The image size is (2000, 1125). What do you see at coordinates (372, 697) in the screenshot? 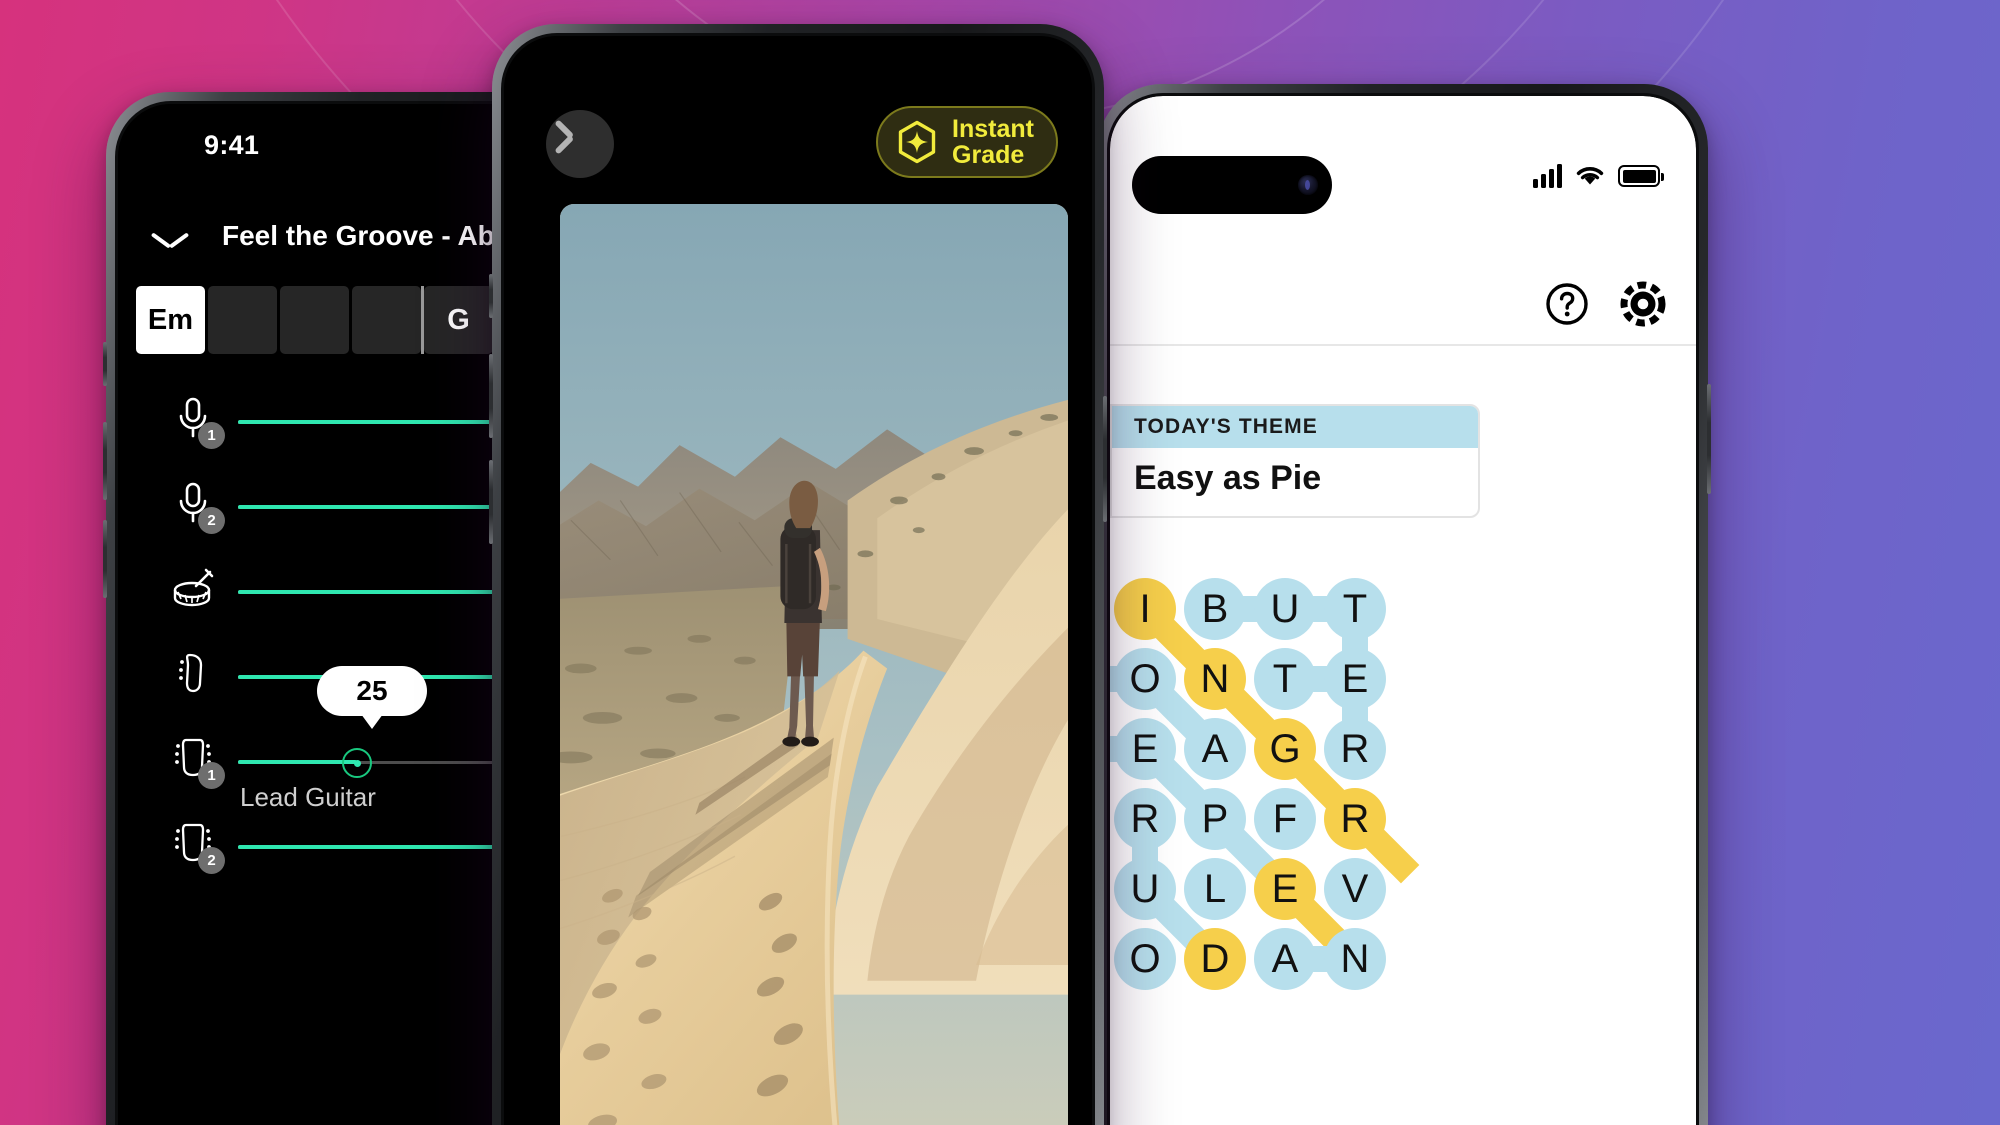
I see `slider-value-tooltip: 25` at bounding box center [372, 697].